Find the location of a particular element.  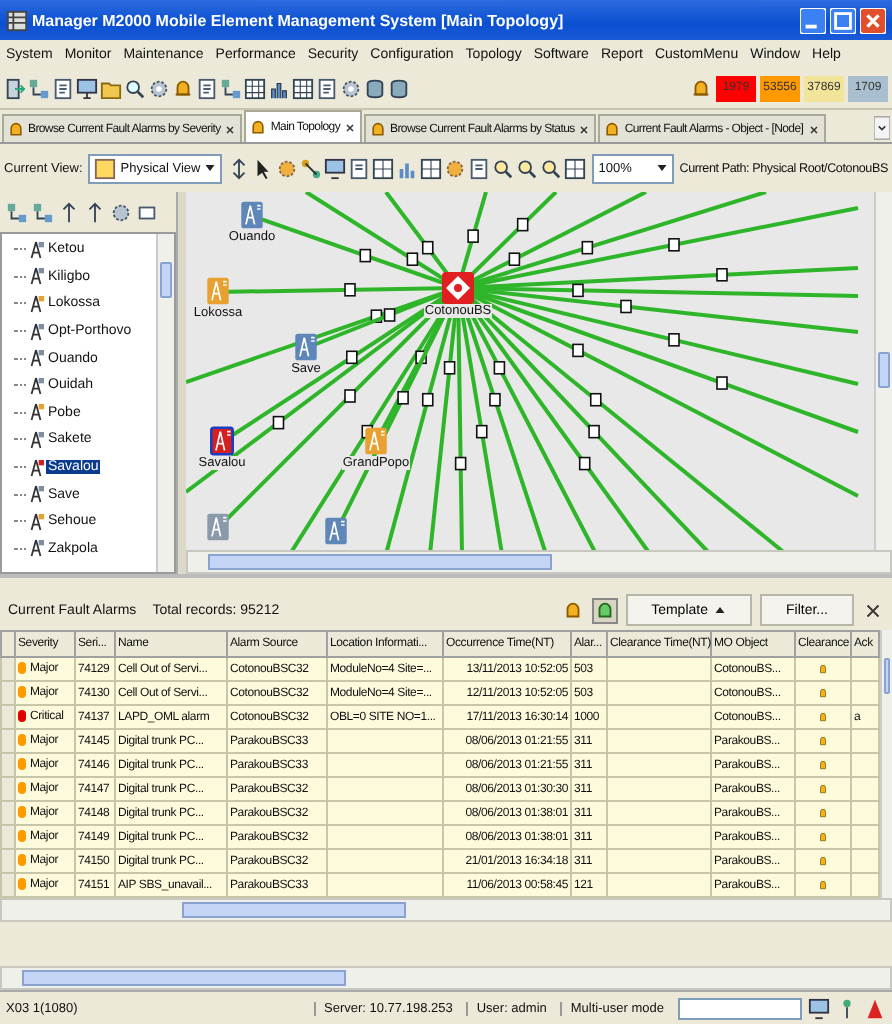

window-title: Manager M2000 Mobile Element Management System [Main Topology] is located at coordinates (299, 20).